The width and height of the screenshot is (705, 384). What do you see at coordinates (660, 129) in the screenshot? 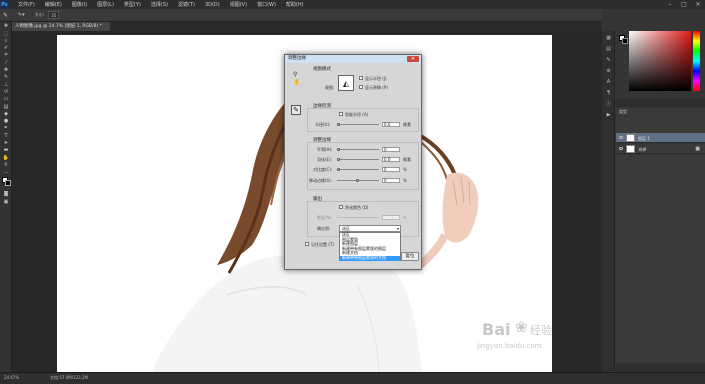
I see `layers-lock-row` at bounding box center [660, 129].